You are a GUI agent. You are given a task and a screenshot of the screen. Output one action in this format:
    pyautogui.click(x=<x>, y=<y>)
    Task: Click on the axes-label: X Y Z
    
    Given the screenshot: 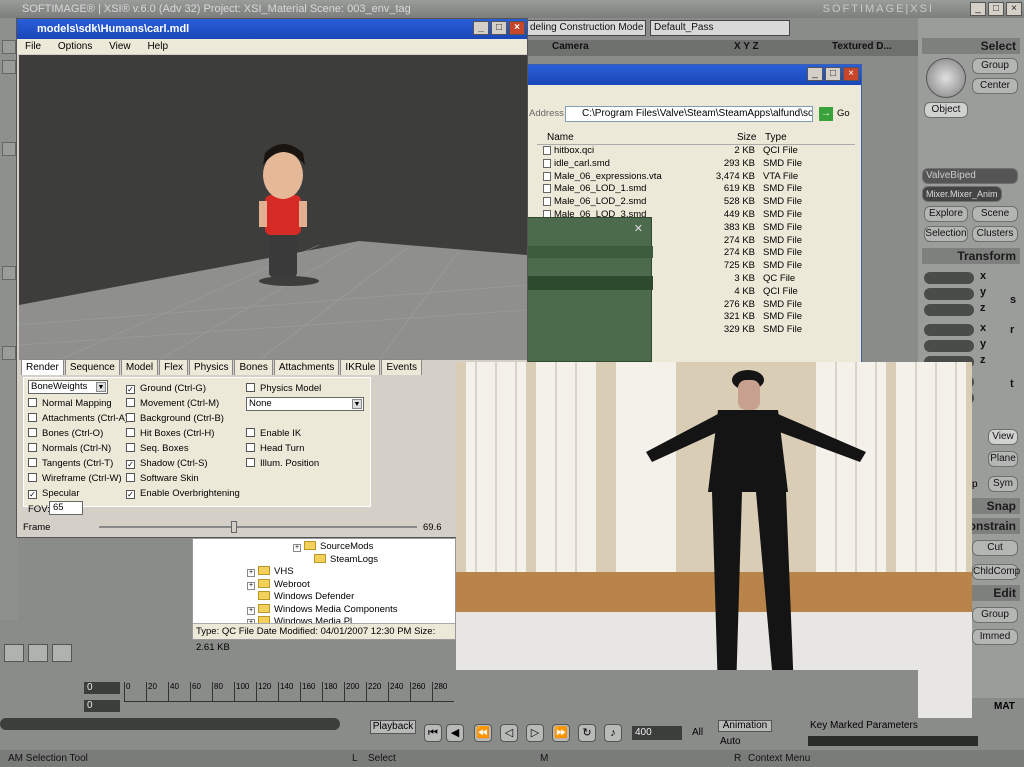 What is the action you would take?
    pyautogui.click(x=746, y=46)
    